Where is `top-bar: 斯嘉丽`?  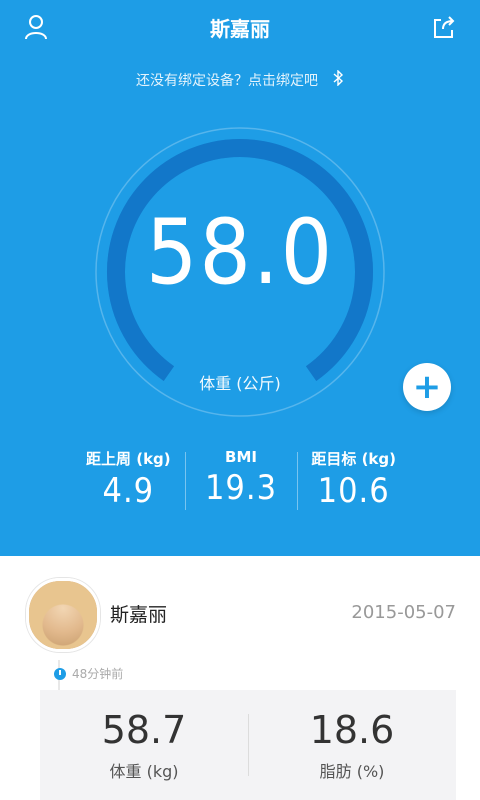 top-bar: 斯嘉丽 is located at coordinates (240, 28).